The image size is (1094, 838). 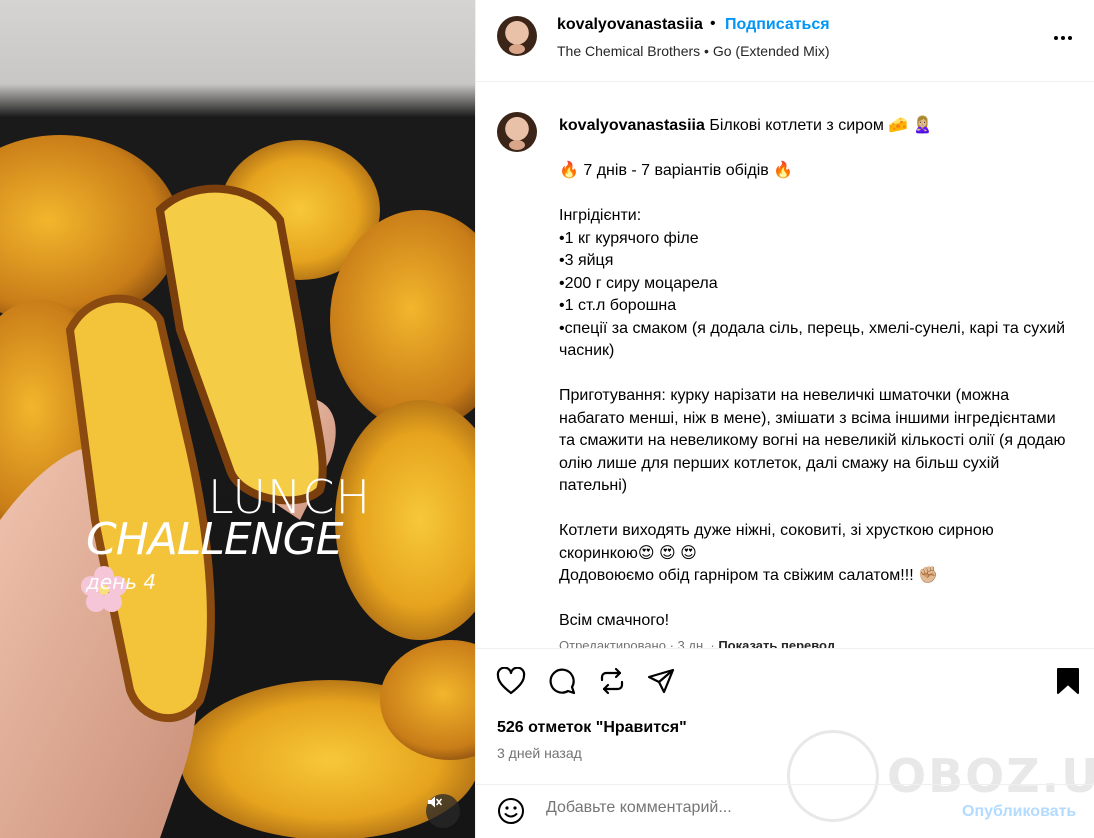 I want to click on caption-username: kovalyovanastasiia, so click(x=632, y=125).